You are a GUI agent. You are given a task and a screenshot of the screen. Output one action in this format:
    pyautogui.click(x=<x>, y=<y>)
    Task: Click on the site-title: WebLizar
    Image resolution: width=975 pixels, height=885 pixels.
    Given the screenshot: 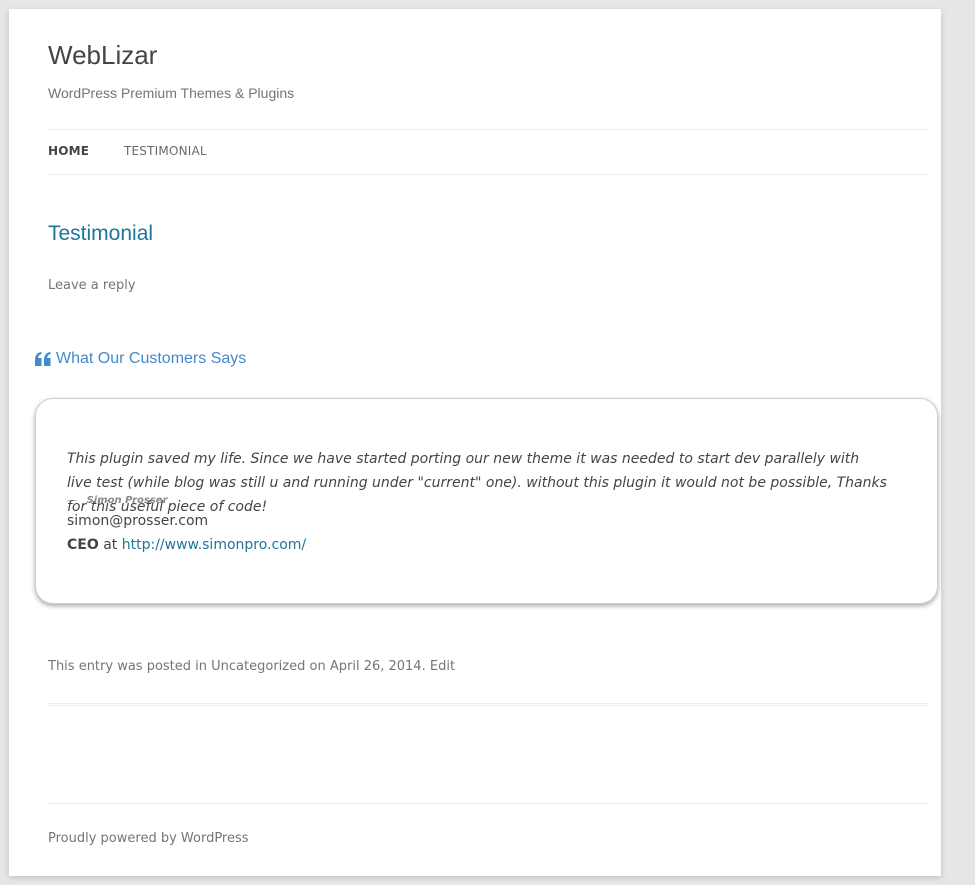 What is the action you would take?
    pyautogui.click(x=102, y=55)
    